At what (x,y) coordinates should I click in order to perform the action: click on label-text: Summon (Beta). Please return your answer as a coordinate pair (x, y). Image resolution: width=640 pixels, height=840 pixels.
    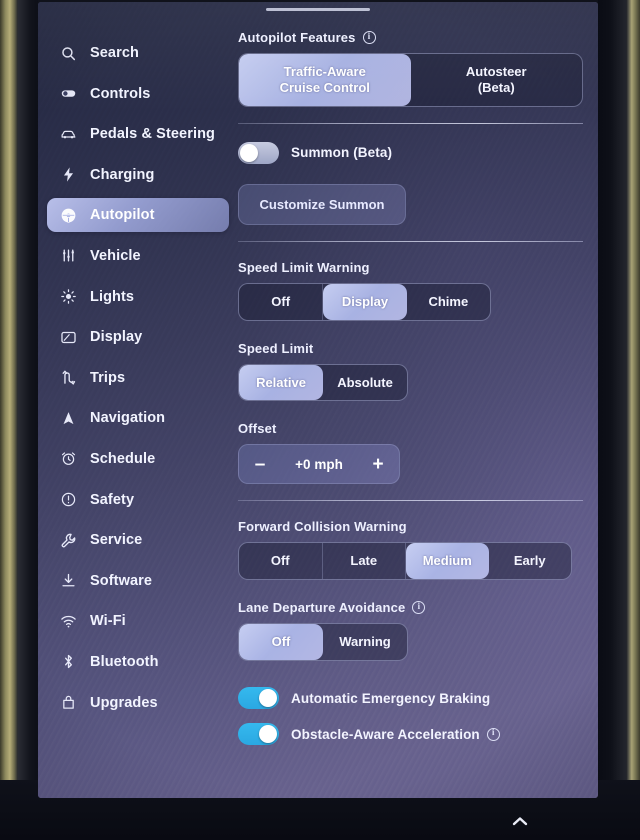
    Looking at the image, I should click on (342, 153).